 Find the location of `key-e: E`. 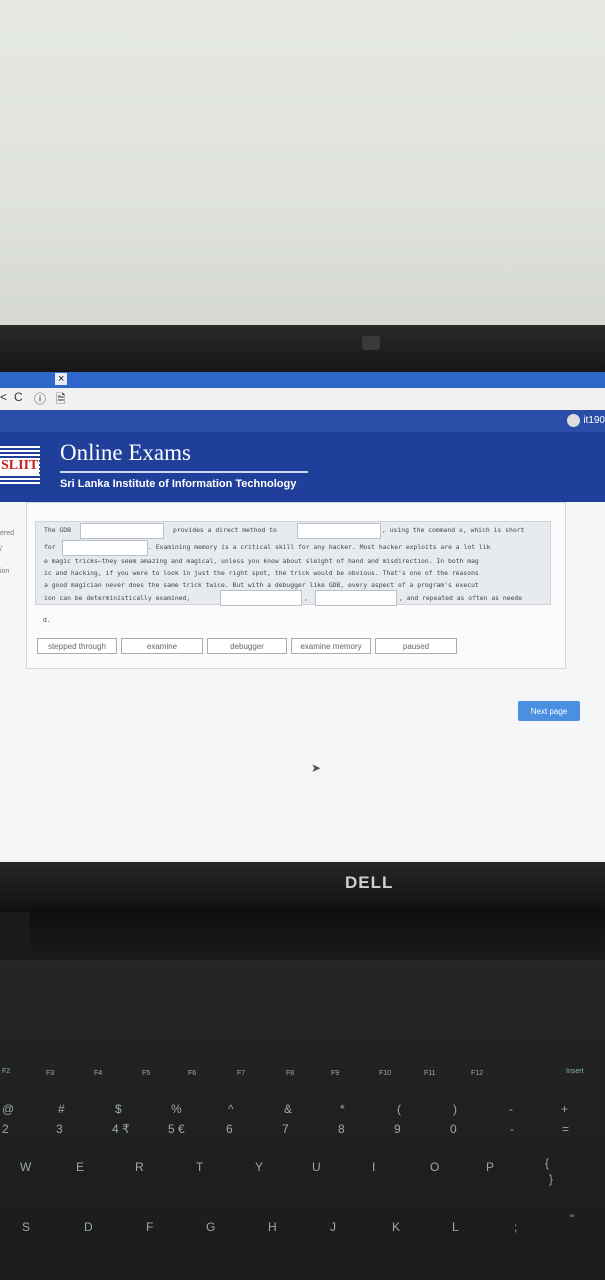

key-e: E is located at coordinates (80, 1167).